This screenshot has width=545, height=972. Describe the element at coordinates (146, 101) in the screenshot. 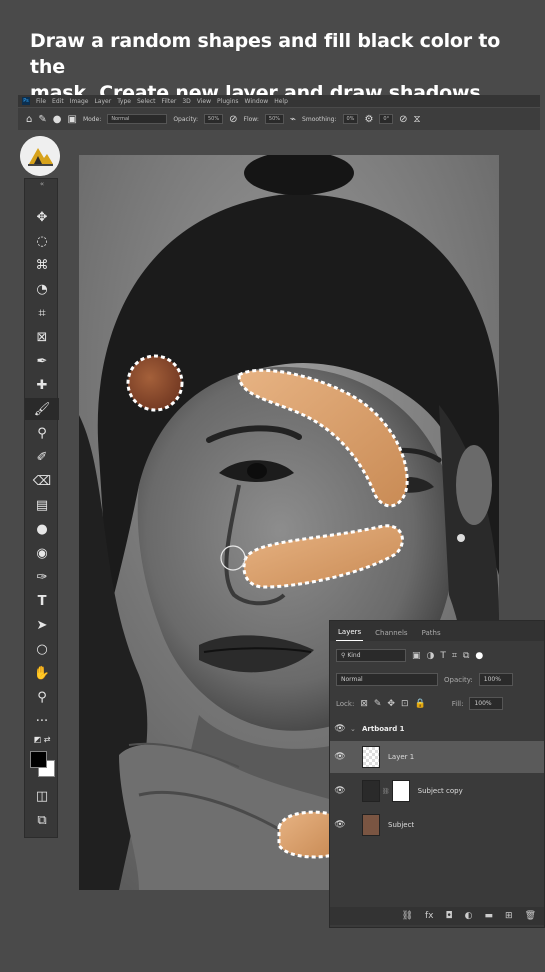

I see `menu-item-select: Select` at that location.